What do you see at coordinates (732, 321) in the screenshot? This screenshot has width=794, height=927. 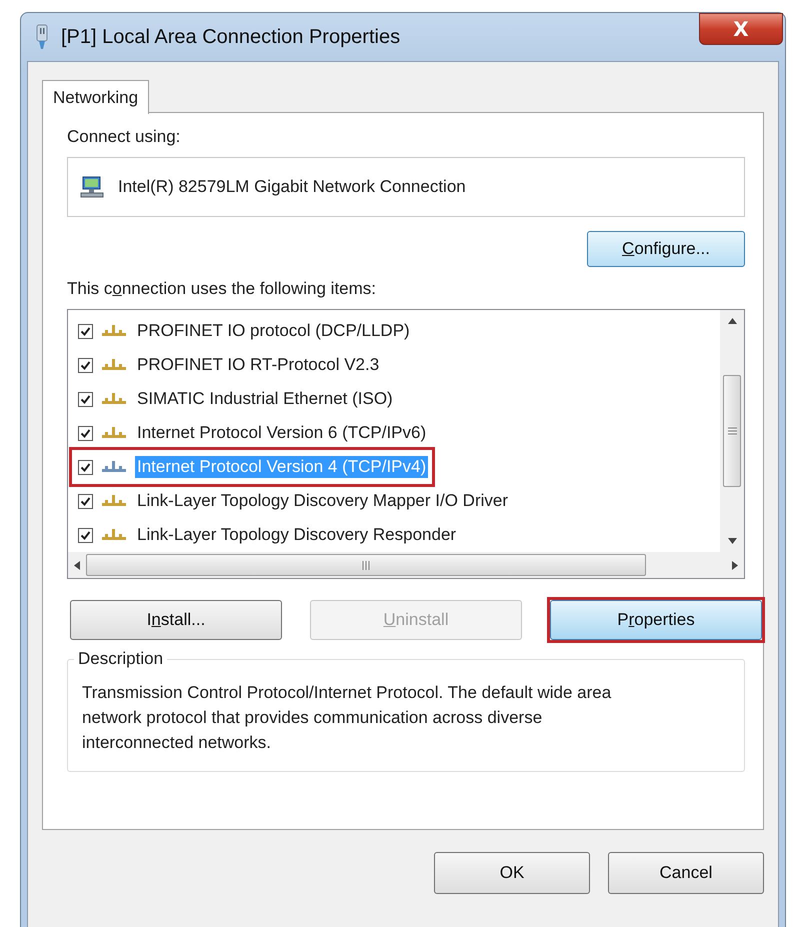 I see `scroll-up-icon` at bounding box center [732, 321].